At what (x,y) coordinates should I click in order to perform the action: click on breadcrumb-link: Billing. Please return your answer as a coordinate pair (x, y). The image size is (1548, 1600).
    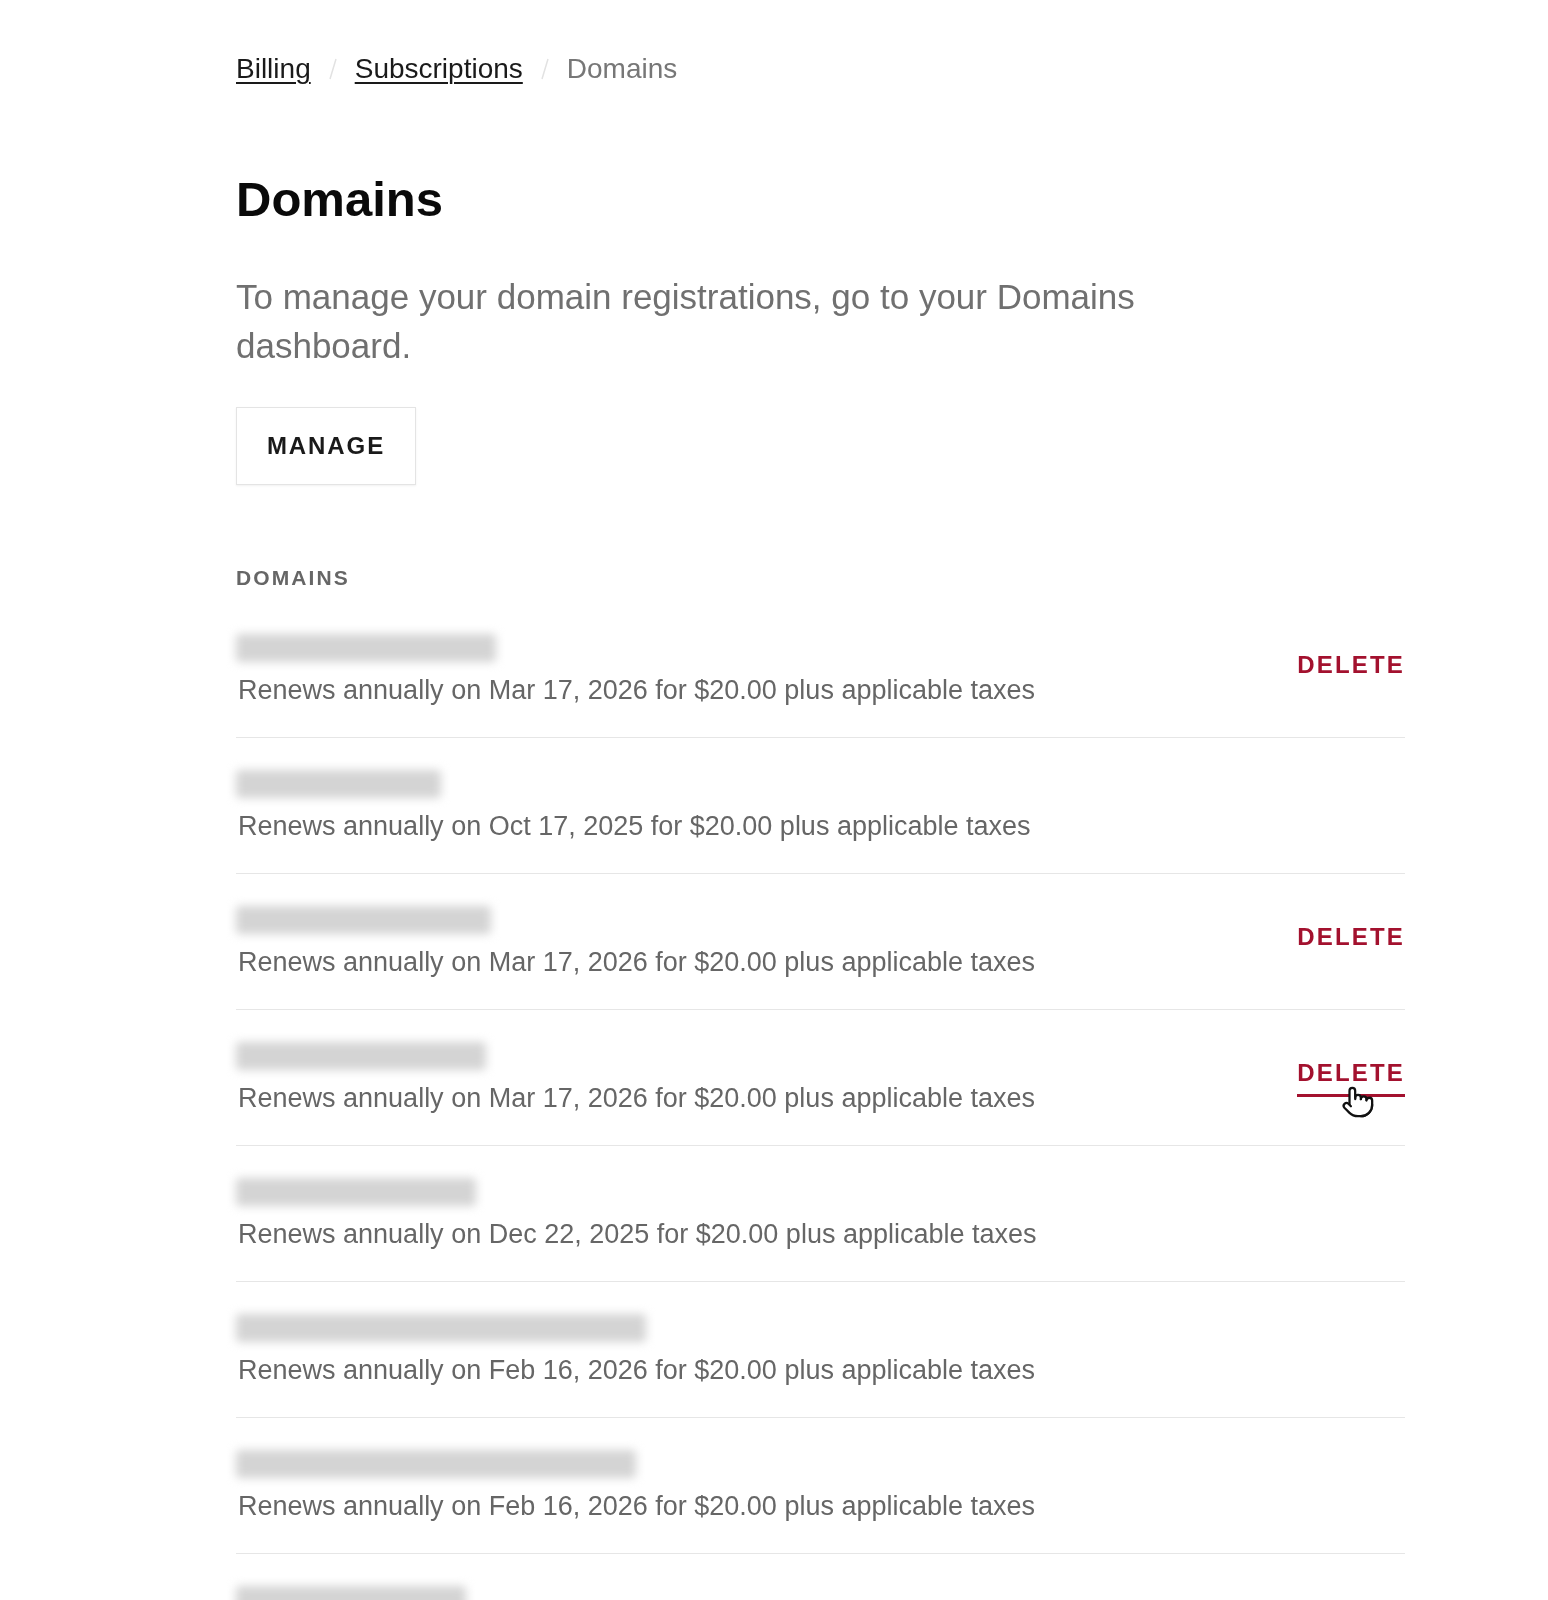
    Looking at the image, I should click on (273, 69).